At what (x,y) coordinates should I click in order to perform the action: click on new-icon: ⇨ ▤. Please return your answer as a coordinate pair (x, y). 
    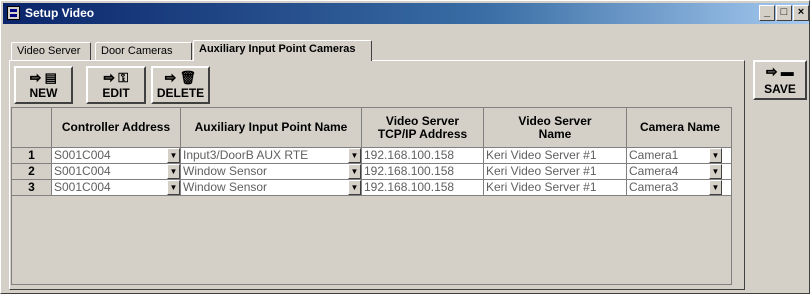
    Looking at the image, I should click on (43, 77).